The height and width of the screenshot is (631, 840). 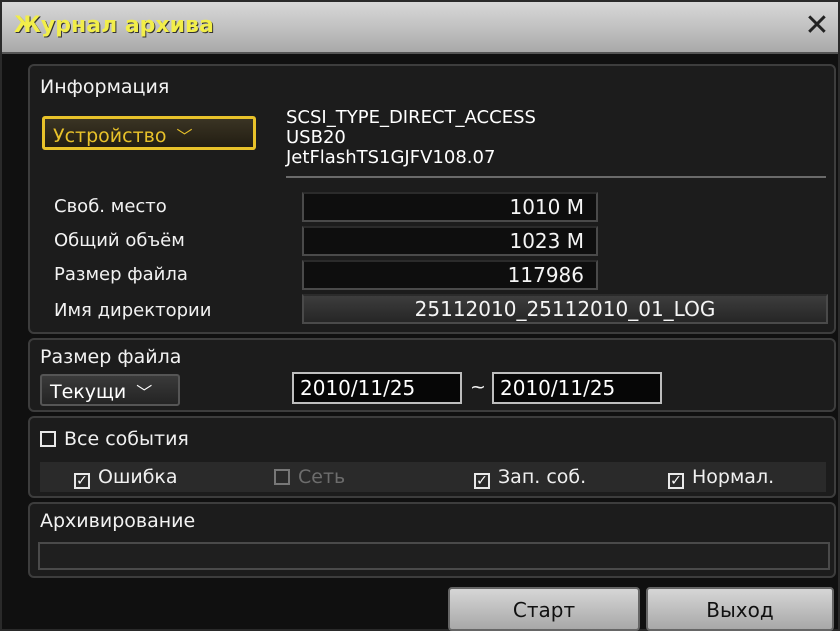 What do you see at coordinates (577, 388) in the screenshot?
I see `date-to-field: 2010/11/25` at bounding box center [577, 388].